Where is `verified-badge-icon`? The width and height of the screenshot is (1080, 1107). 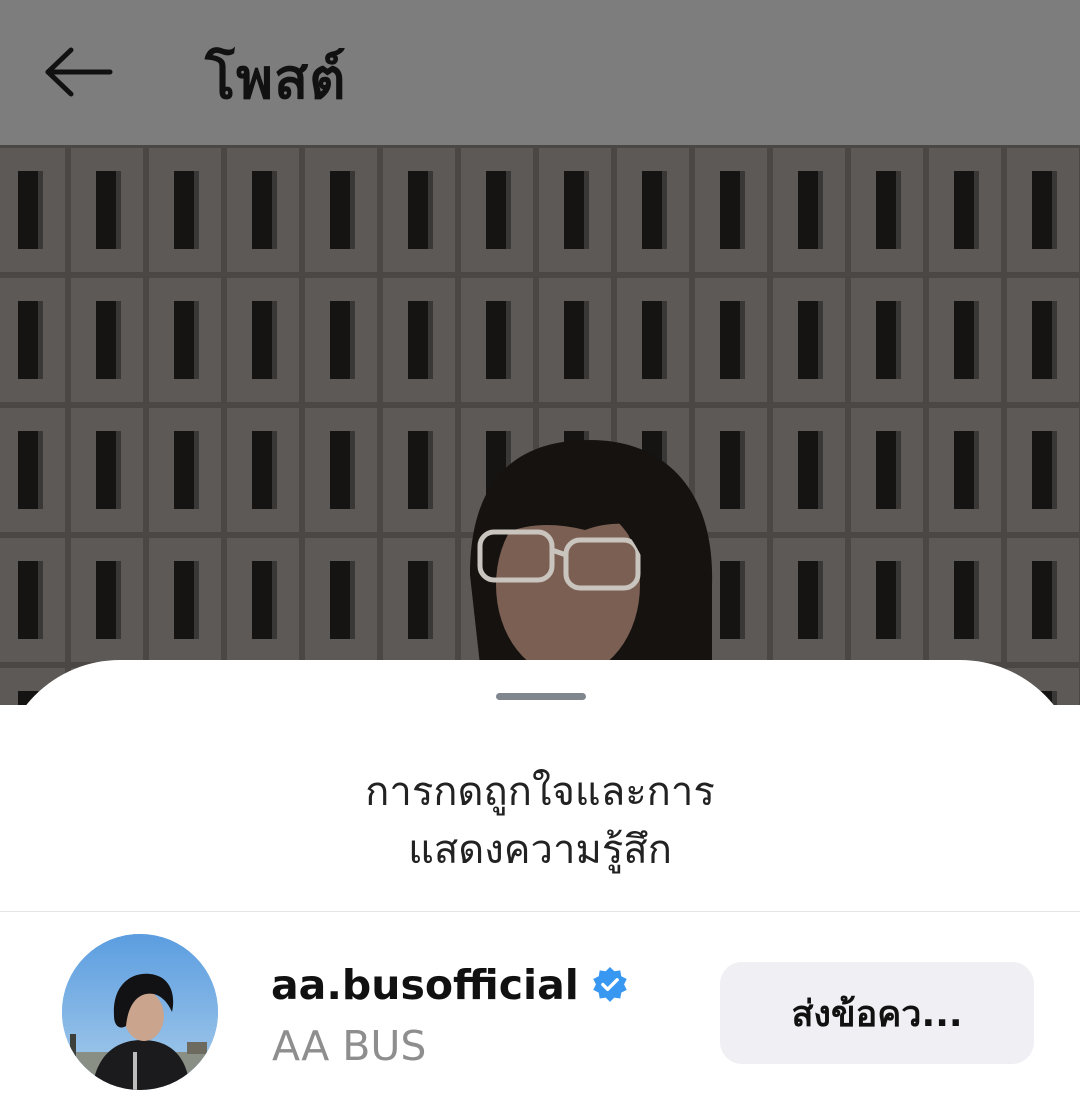 verified-badge-icon is located at coordinates (610, 984).